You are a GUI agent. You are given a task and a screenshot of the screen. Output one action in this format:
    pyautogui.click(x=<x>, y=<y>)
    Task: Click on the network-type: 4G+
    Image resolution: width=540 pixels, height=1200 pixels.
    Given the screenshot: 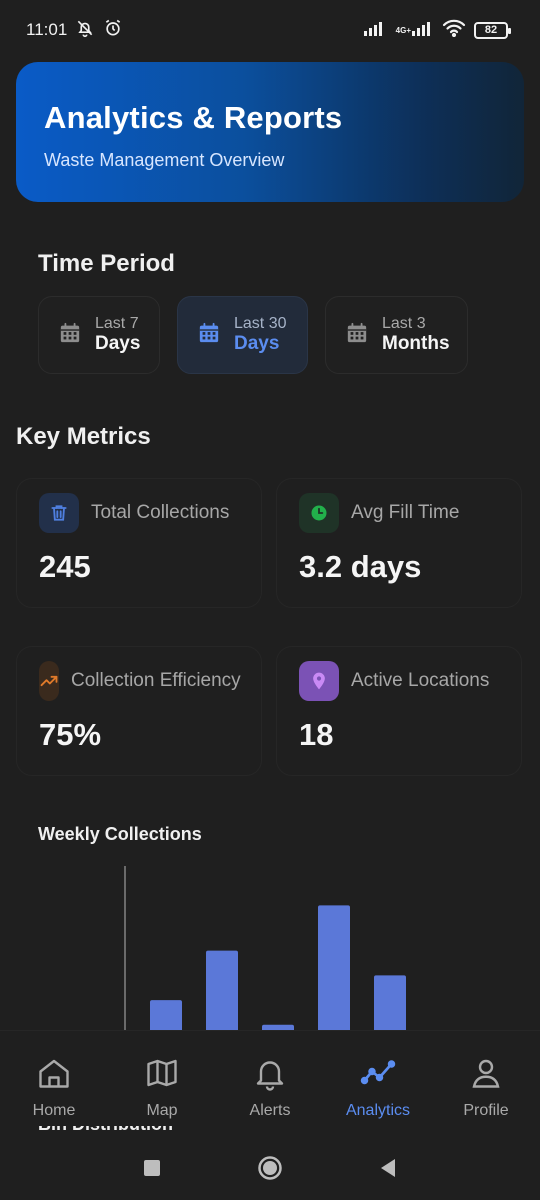 What is the action you would take?
    pyautogui.click(x=403, y=30)
    